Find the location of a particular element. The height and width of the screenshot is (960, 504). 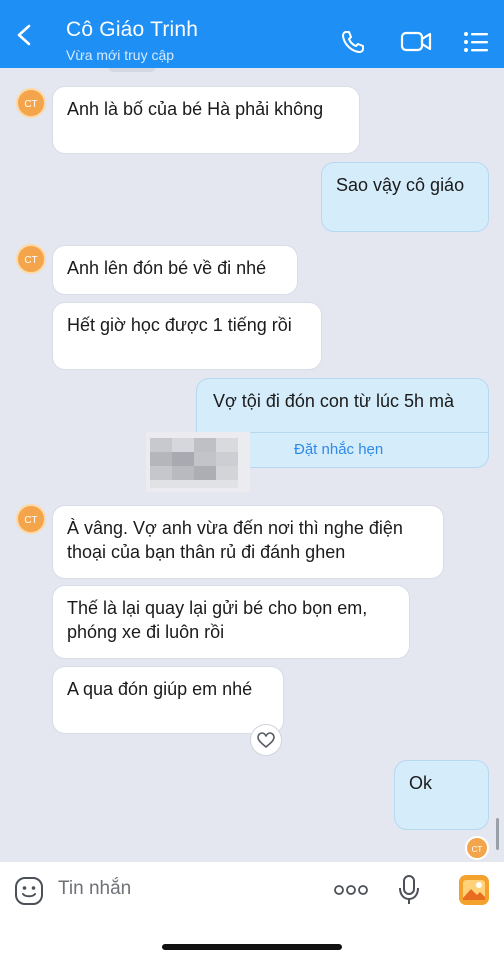

message-text: A qua đón giúp em nhé is located at coordinates (160, 689).